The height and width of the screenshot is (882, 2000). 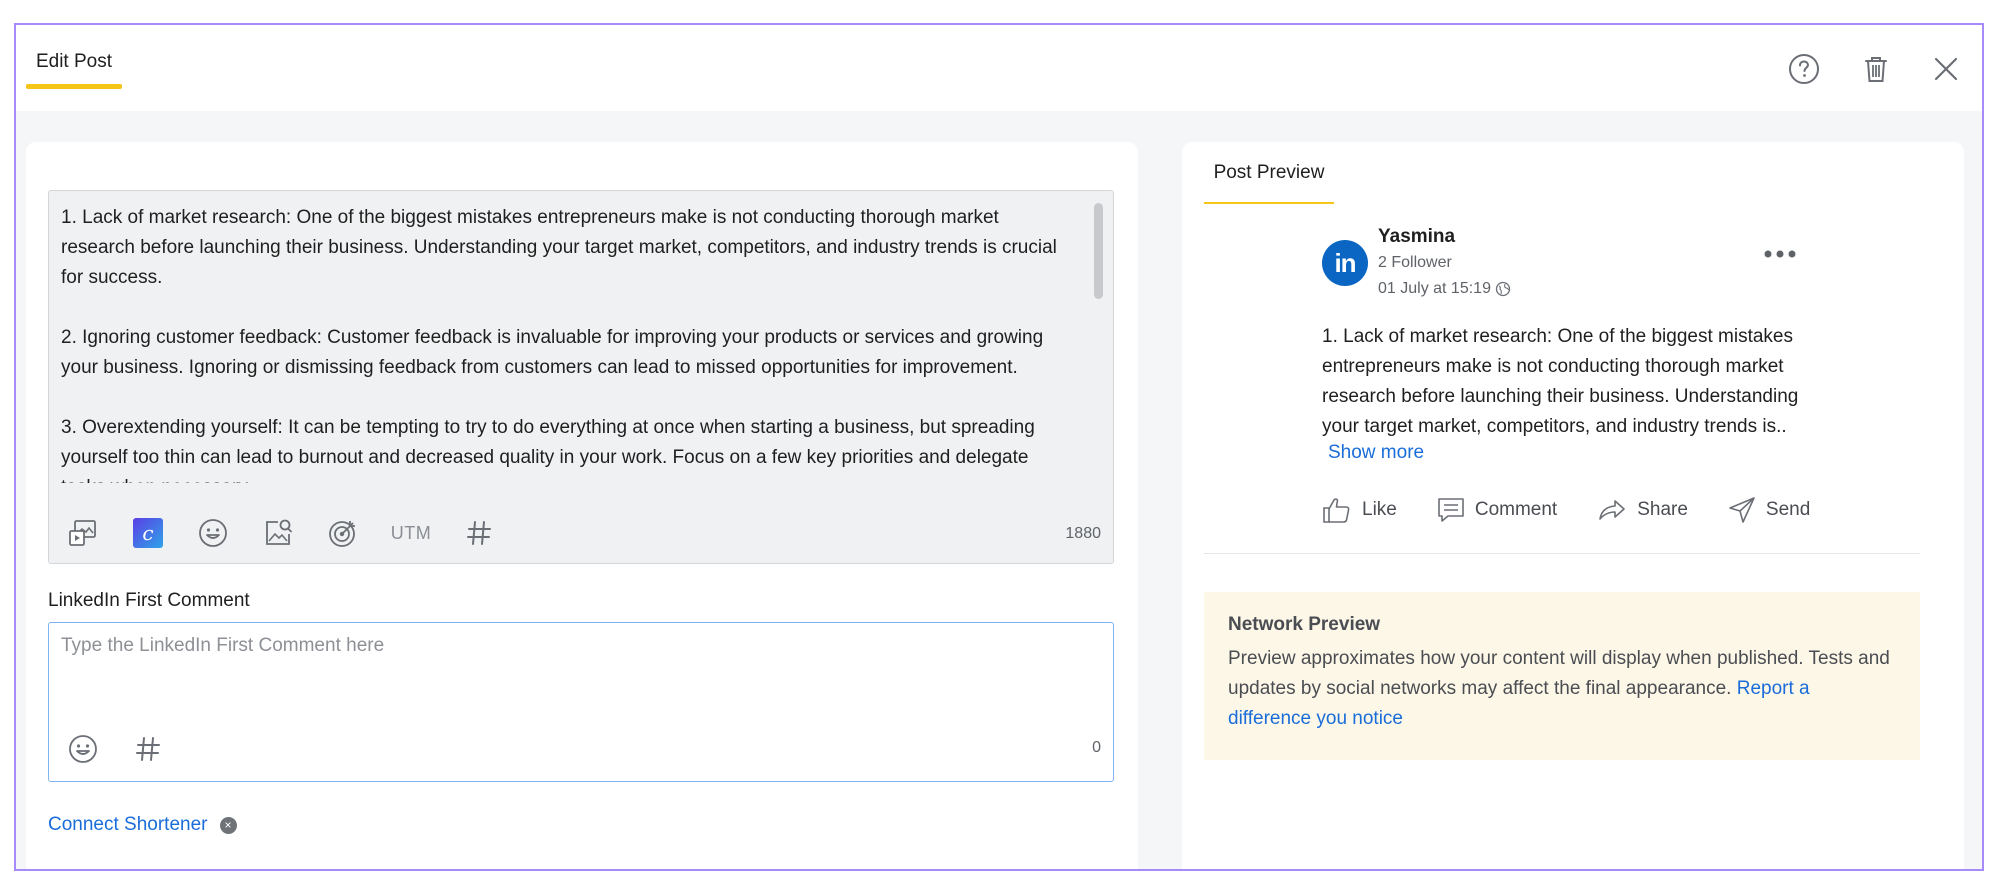 I want to click on editor-scrollbar, so click(x=1098, y=251).